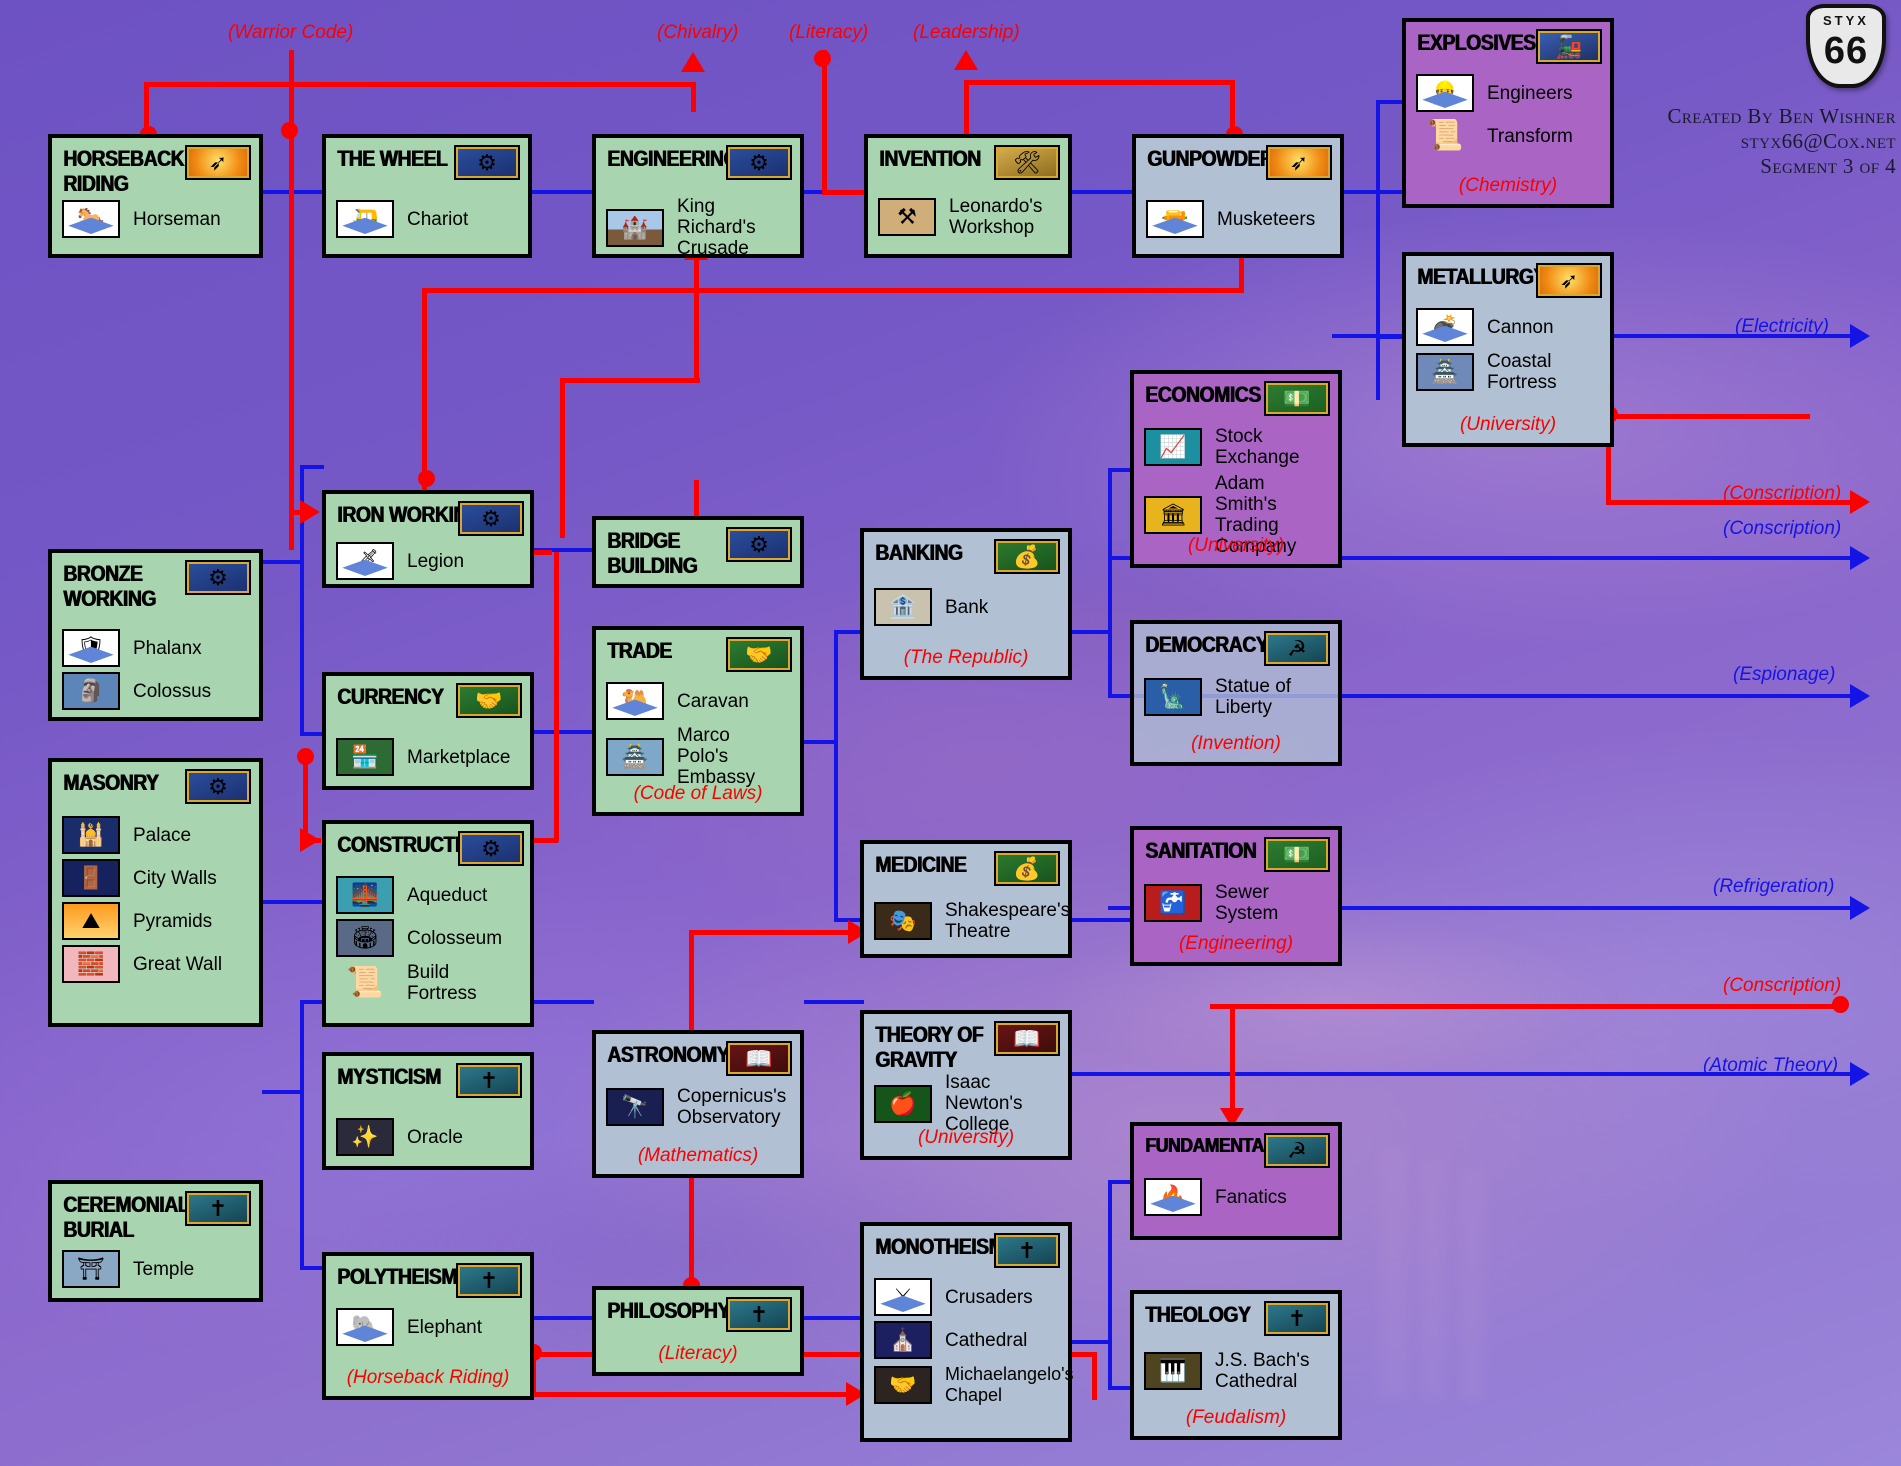 This screenshot has height=1466, width=1901. What do you see at coordinates (428, 731) in the screenshot?
I see `tech-box-currency: CURRENCY 🤝 🏪 Marketplace` at bounding box center [428, 731].